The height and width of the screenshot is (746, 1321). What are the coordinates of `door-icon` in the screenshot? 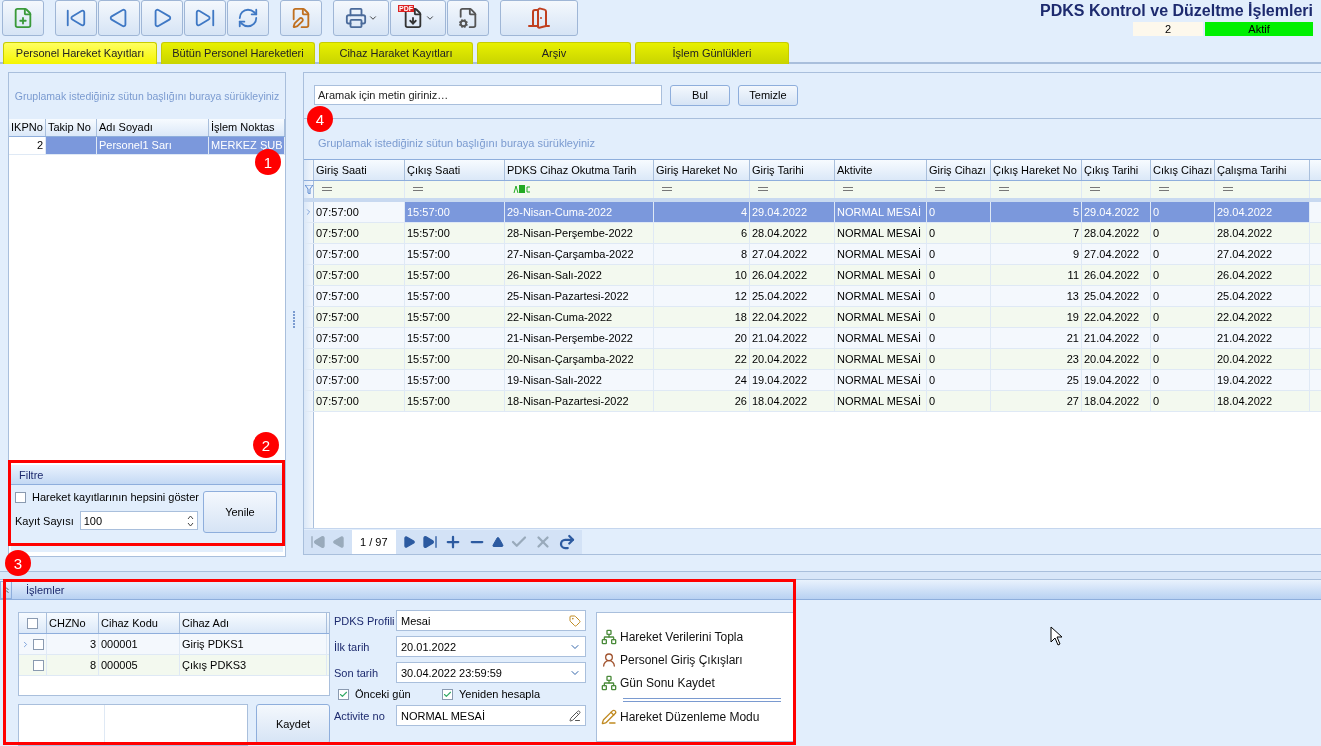 It's located at (539, 18).